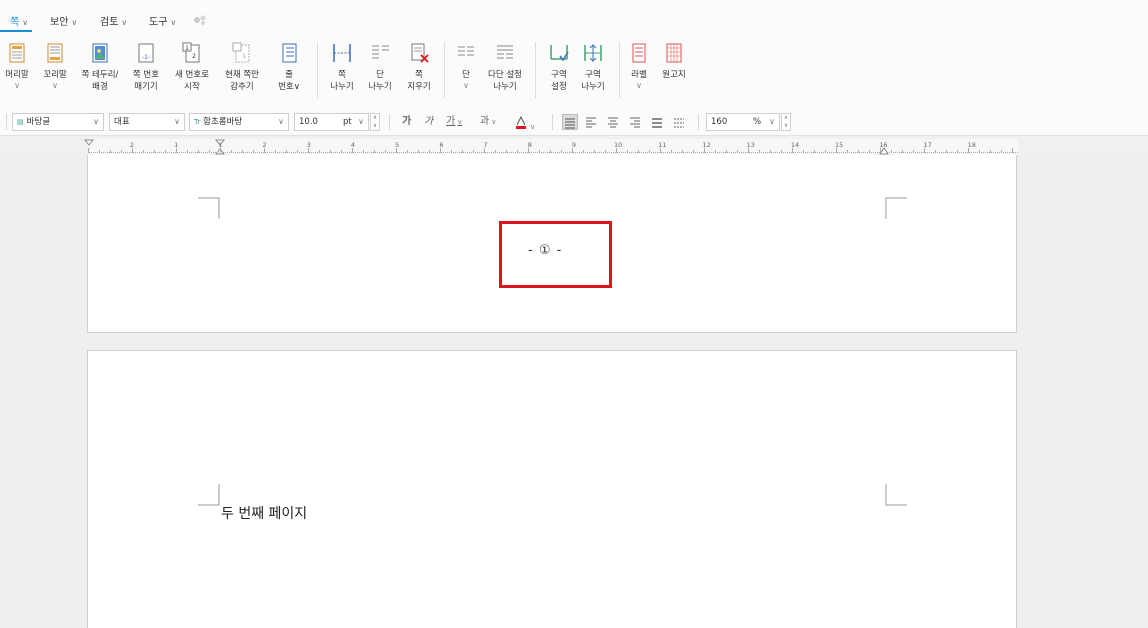 Image resolution: width=1148 pixels, height=628 pixels. I want to click on align-distribute-icon, so click(657, 123).